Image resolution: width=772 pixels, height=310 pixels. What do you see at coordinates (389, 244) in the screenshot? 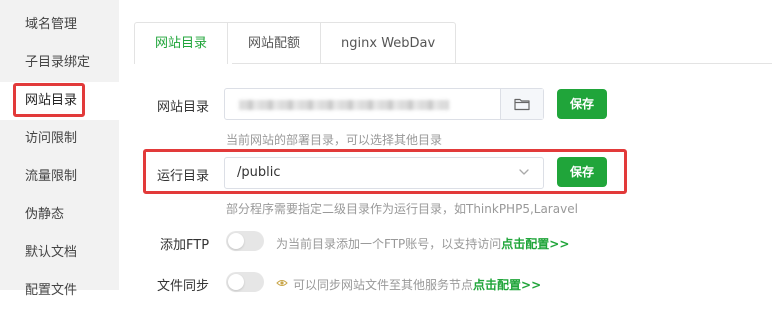
I see `ftp-note-text: 为当前目录添加一个FTP账号，以支持访问` at bounding box center [389, 244].